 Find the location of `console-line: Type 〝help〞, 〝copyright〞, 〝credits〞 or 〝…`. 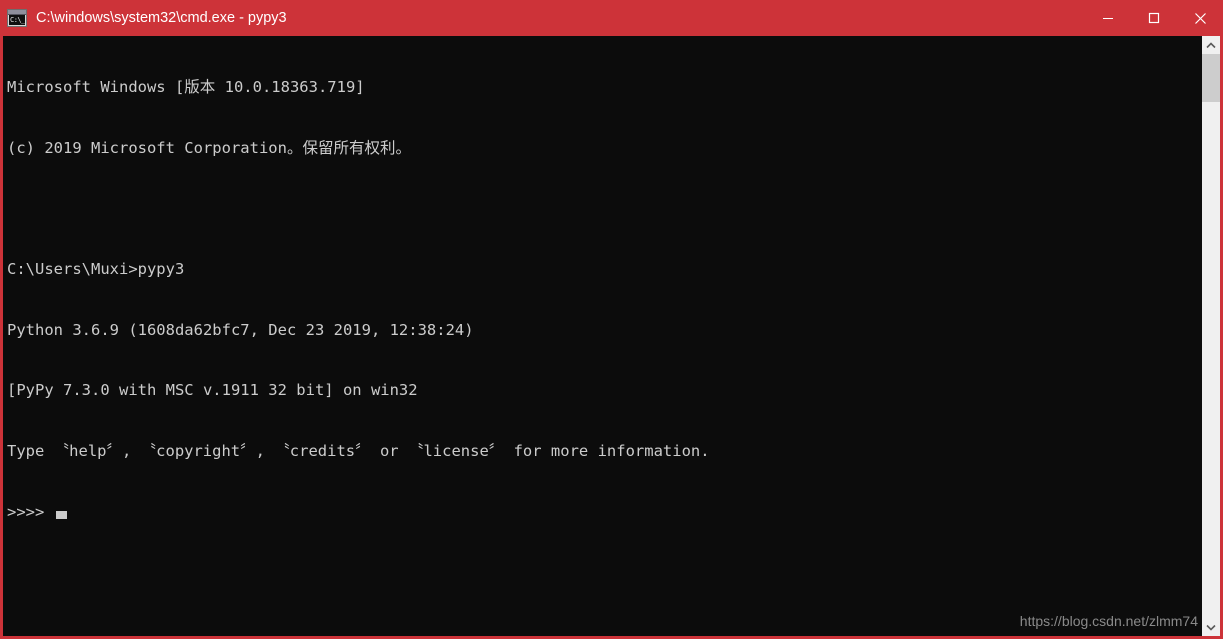

console-line: Type 〝help〞, 〝copyright〞, 〝credits〞 or 〝… is located at coordinates (358, 450).